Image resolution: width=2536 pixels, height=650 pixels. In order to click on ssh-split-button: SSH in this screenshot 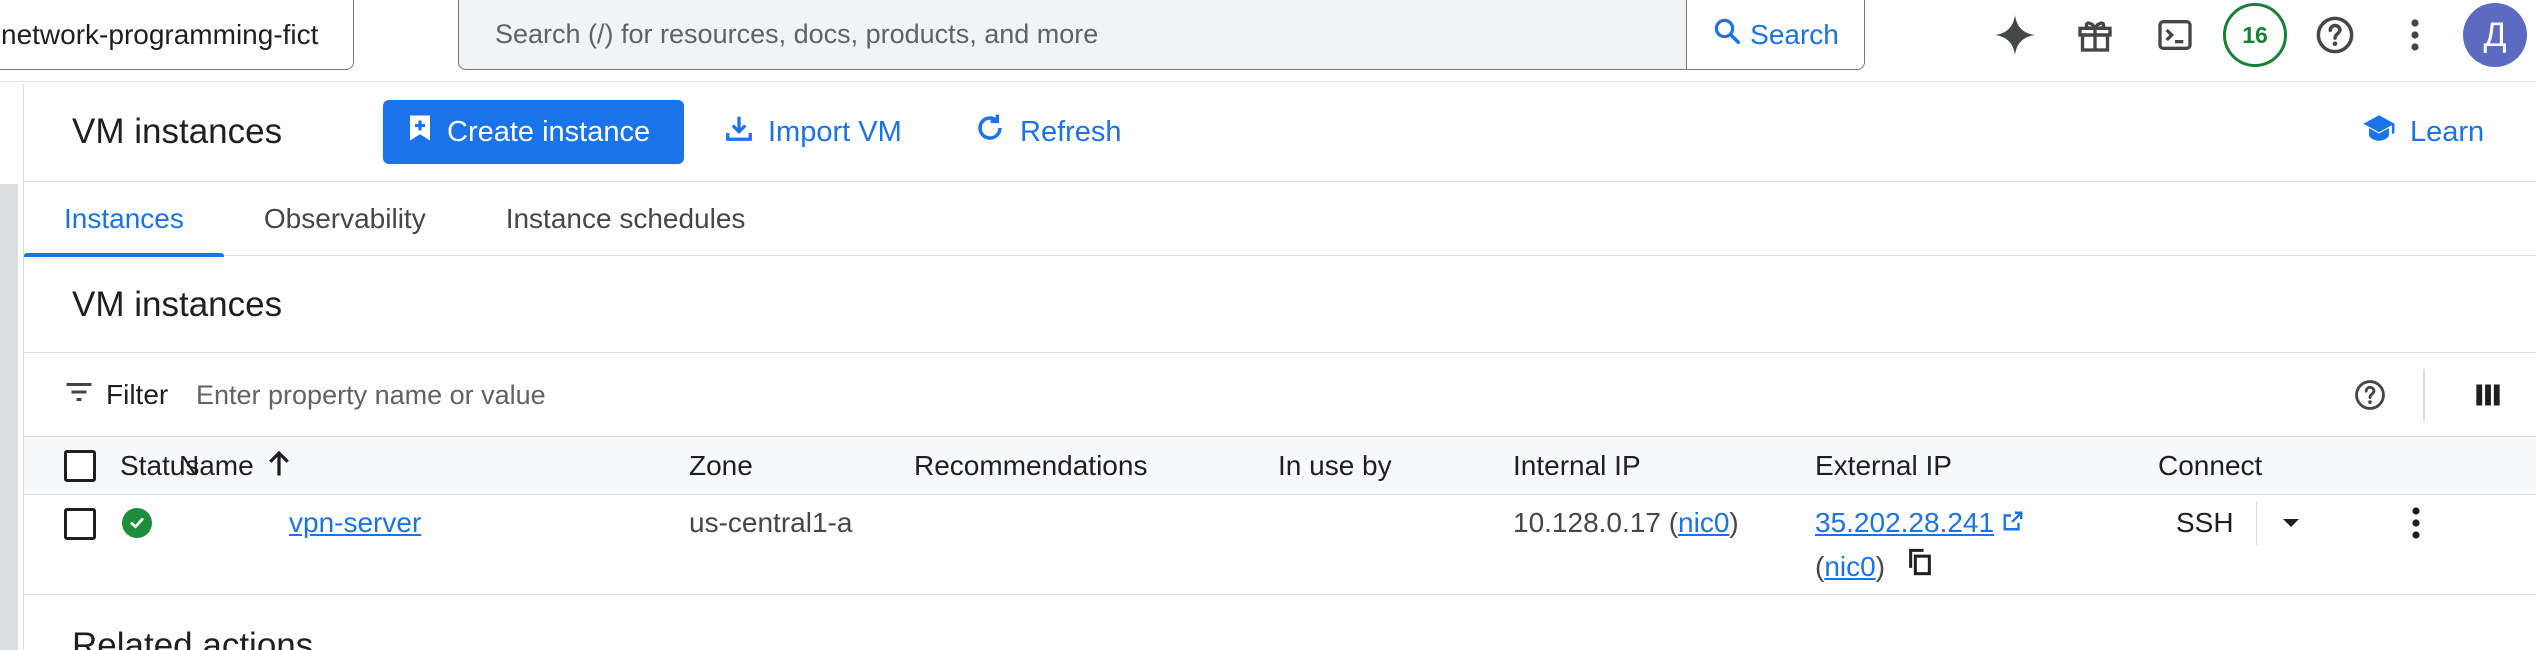, I will do `click(2239, 523)`.